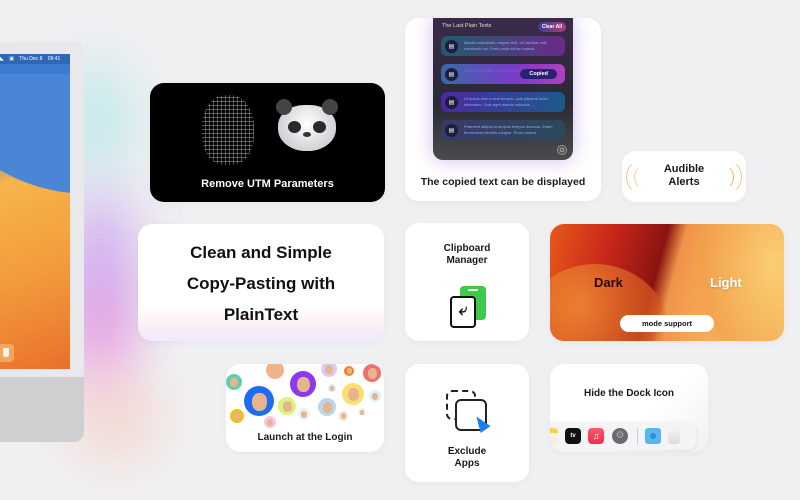 Image resolution: width=800 pixels, height=500 pixels. Describe the element at coordinates (684, 169) in the screenshot. I see `title-line-1: Audible` at that location.